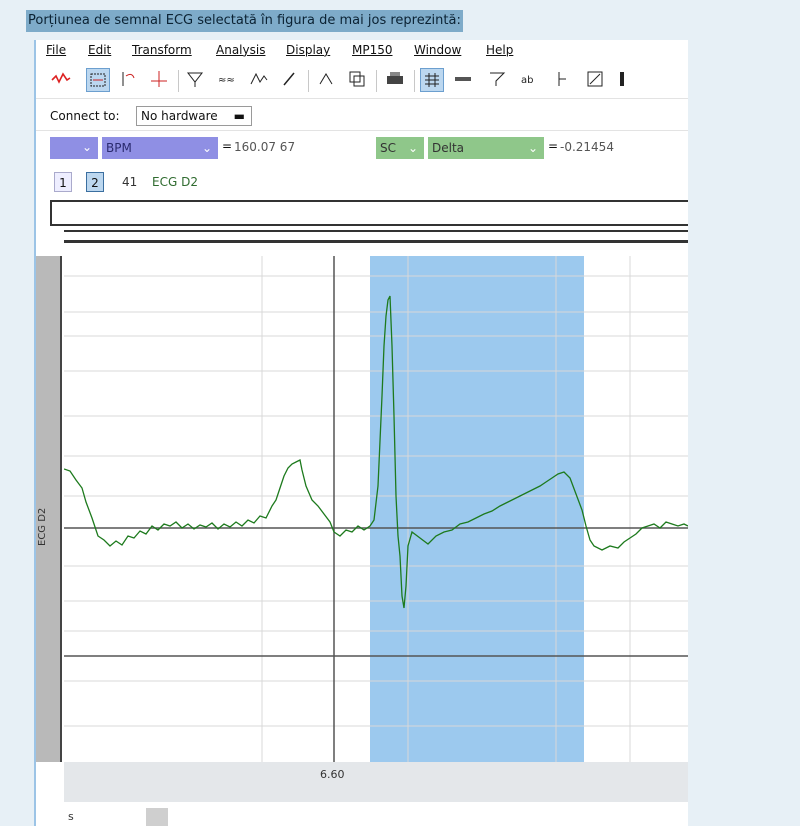 This screenshot has width=800, height=826. Describe the element at coordinates (95, 182) in the screenshot. I see `channel-button-2: 2` at that location.